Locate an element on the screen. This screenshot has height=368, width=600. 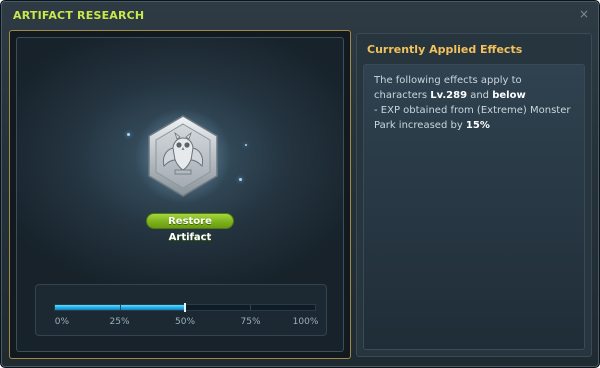
progress-label-75: 75% is located at coordinates (250, 322).